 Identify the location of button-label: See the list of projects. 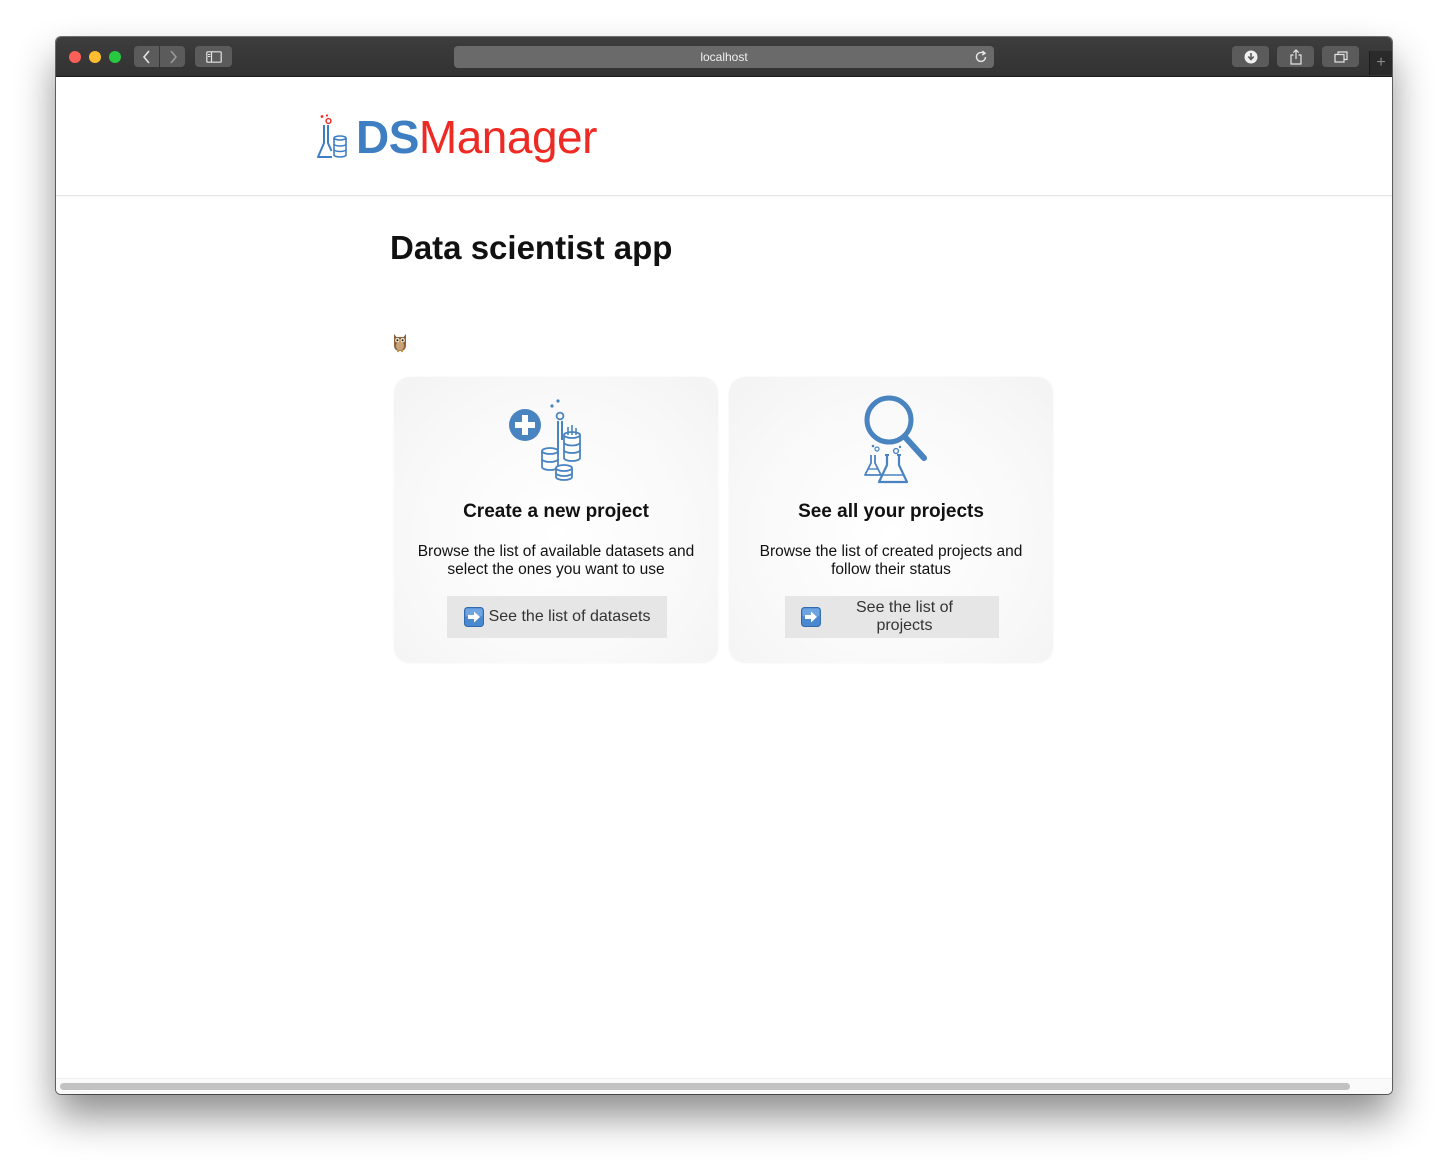
(904, 616).